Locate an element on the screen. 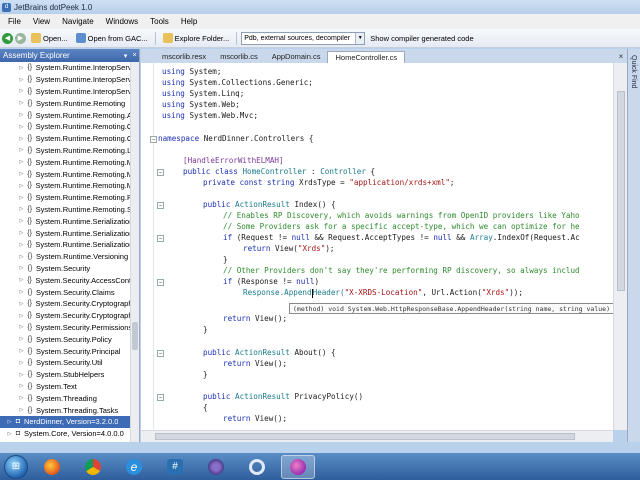  loop-app-taskbar-button is located at coordinates (257, 467).